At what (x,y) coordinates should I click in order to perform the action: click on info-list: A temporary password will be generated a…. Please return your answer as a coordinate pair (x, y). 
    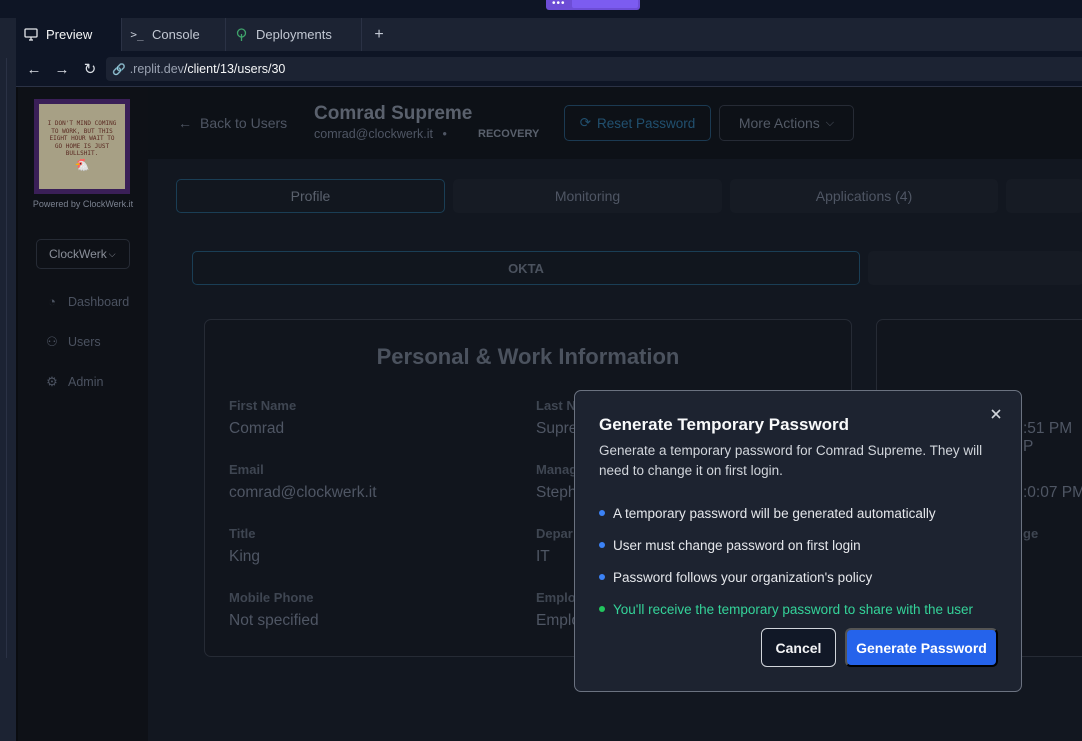
    Looking at the image, I should click on (799, 561).